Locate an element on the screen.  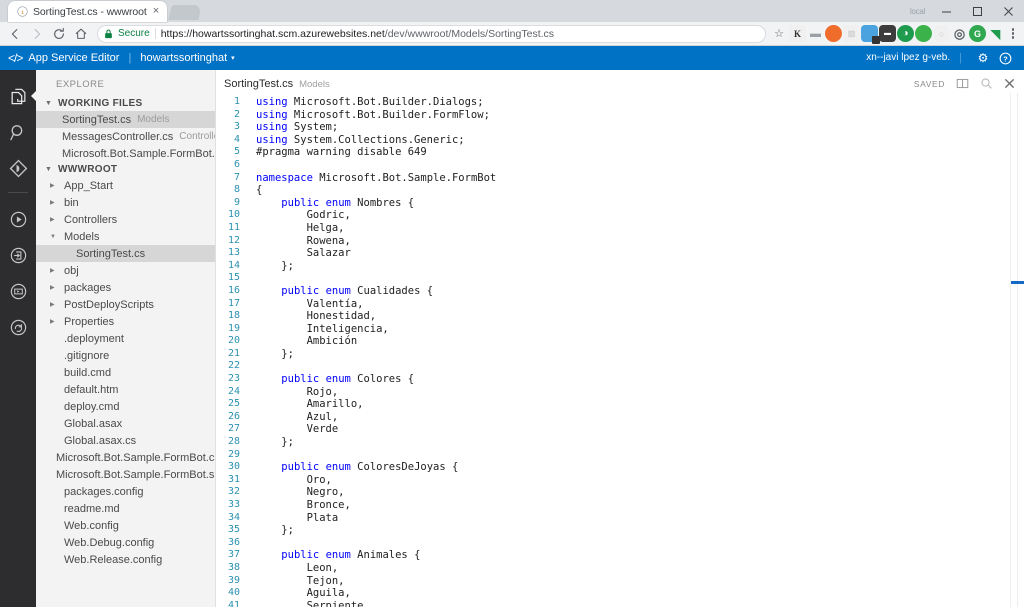
working-files-section-header: ▼ WORKING FILES is located at coordinates (125, 103).